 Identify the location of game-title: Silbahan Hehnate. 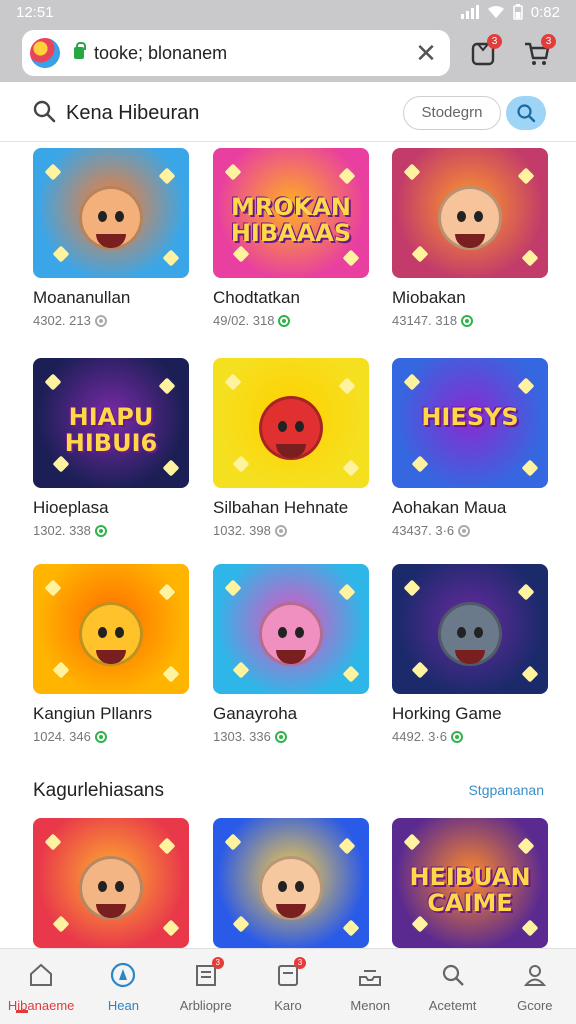
(291, 508).